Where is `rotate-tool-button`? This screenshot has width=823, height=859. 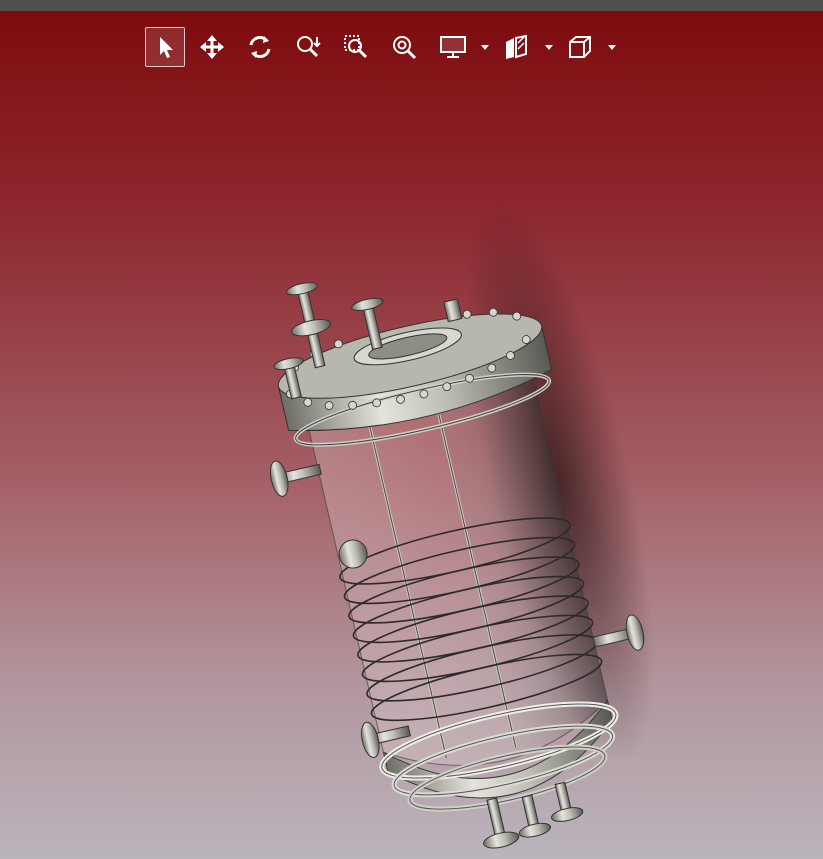
rotate-tool-button is located at coordinates (260, 47).